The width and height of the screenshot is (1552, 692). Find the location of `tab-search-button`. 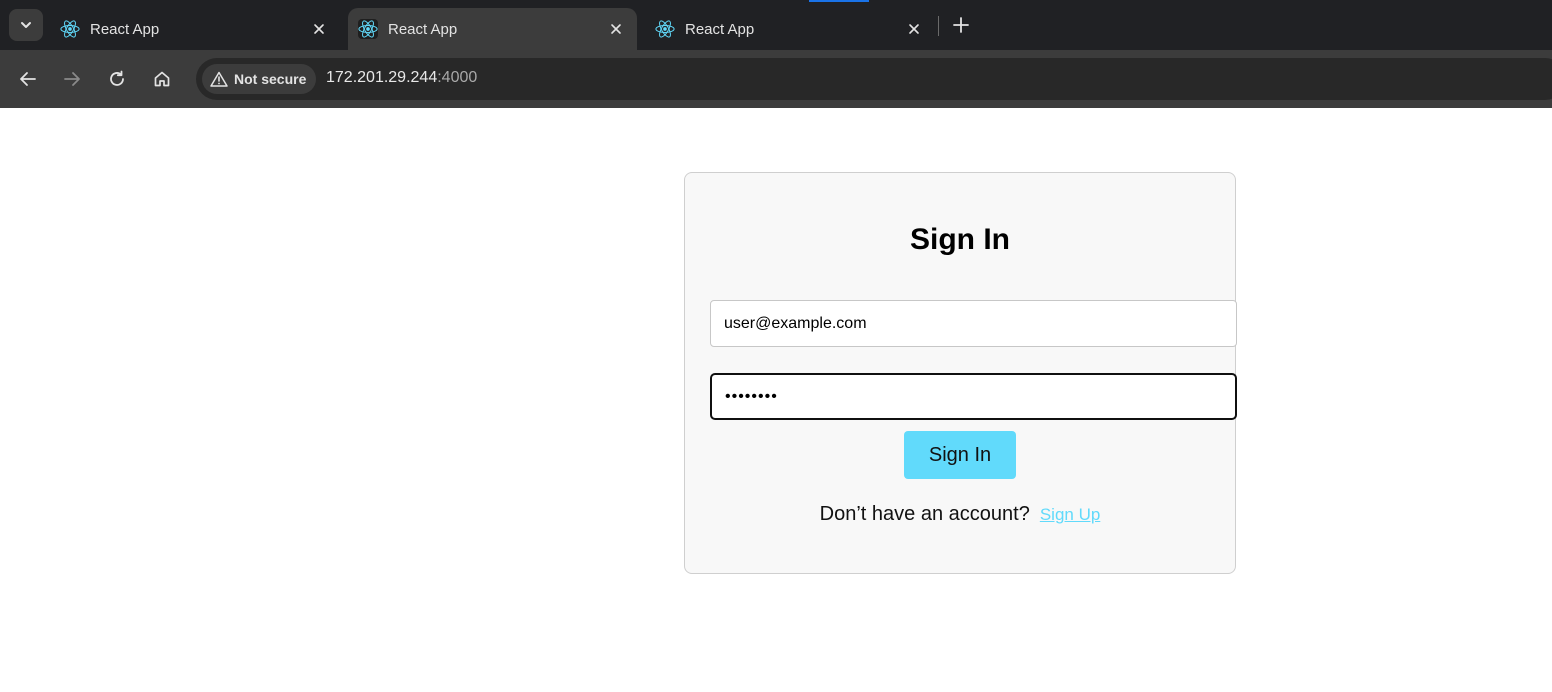

tab-search-button is located at coordinates (26, 25).